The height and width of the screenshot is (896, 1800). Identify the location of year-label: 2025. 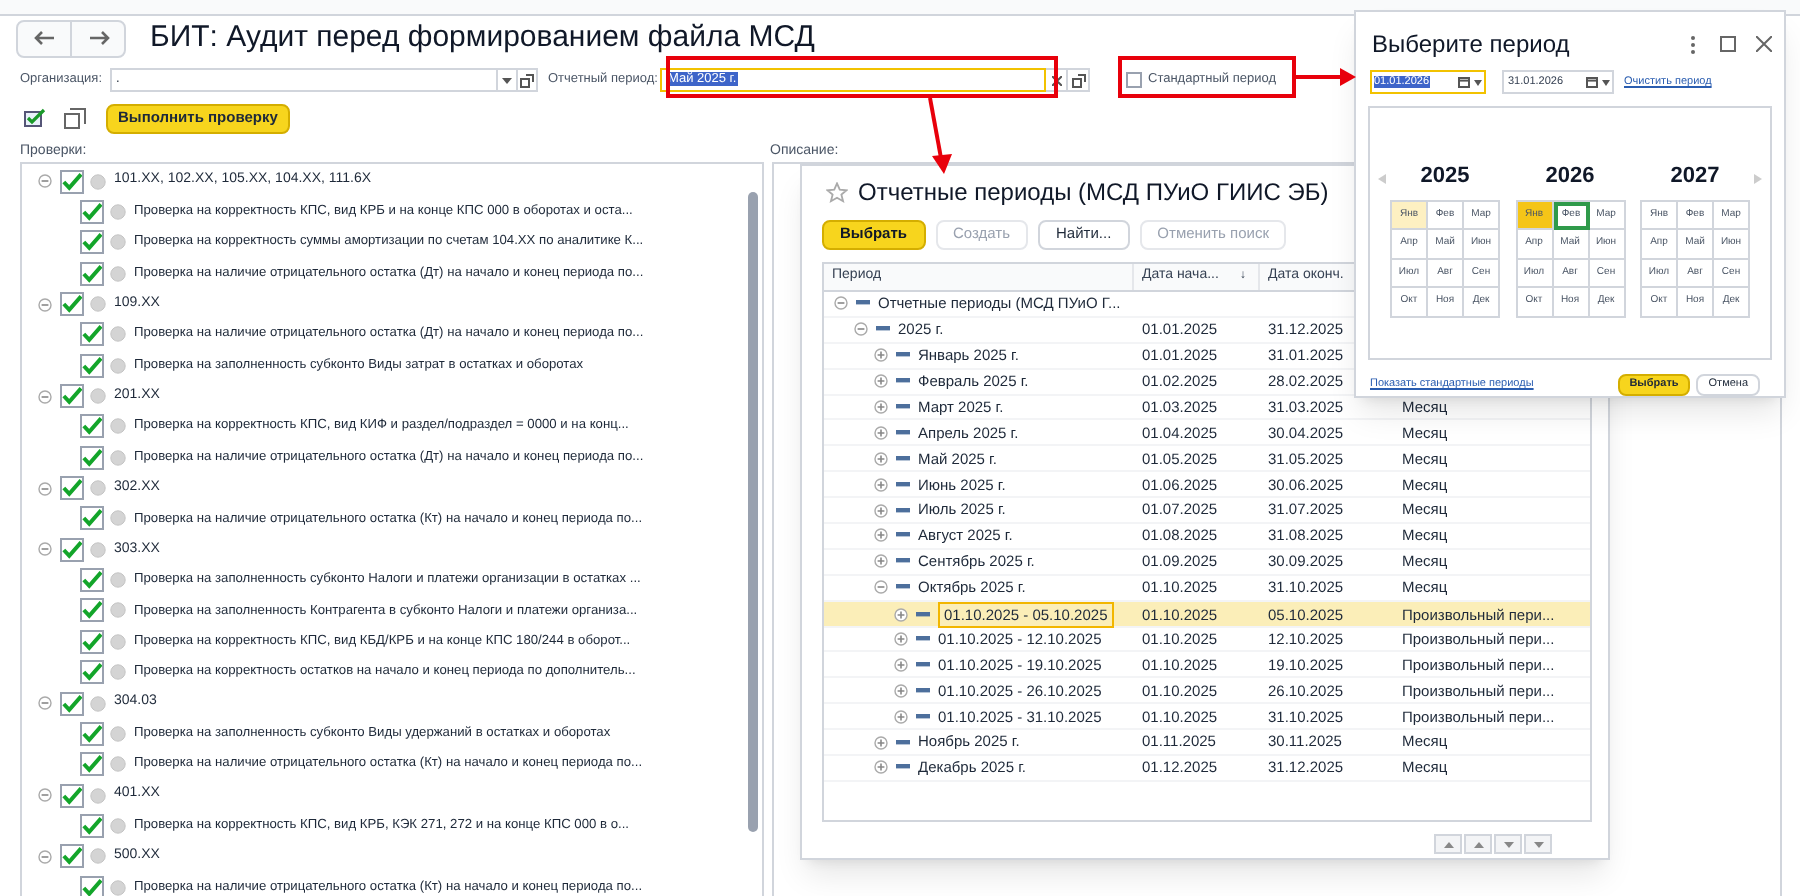
(1445, 176).